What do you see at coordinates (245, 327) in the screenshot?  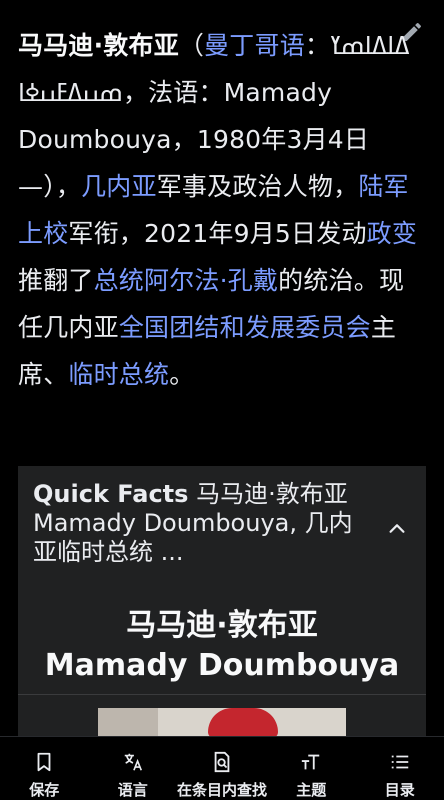 I see `link-cnrd: 全国团结和发展委员会` at bounding box center [245, 327].